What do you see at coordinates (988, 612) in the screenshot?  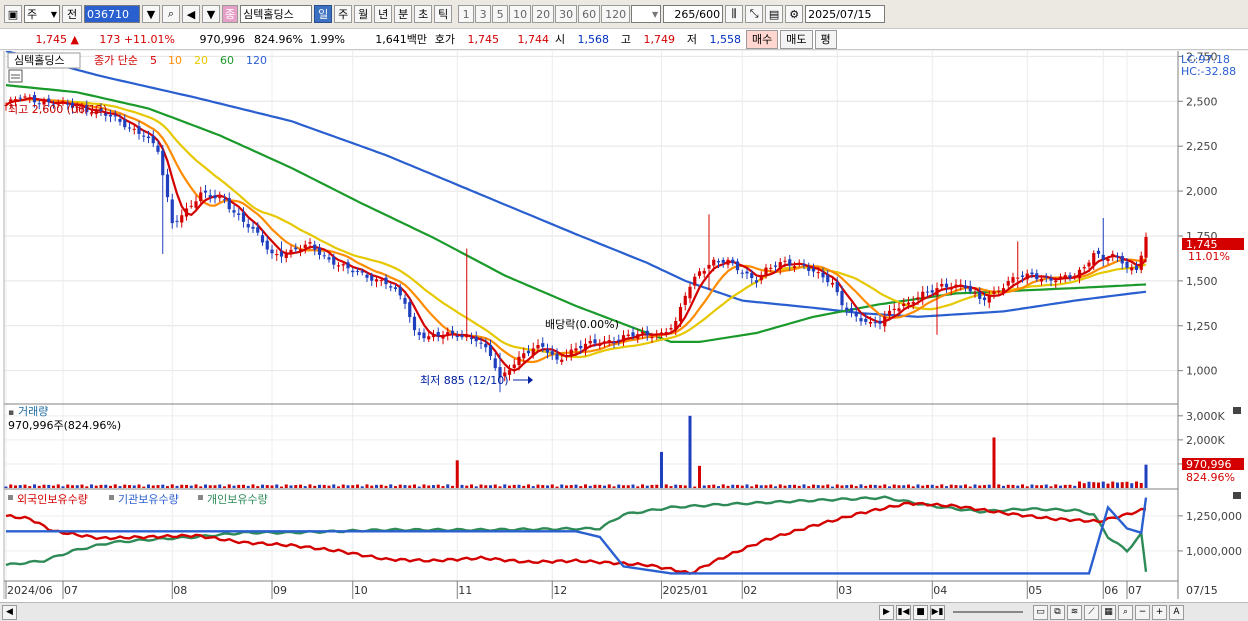 I see `zoom-slider` at bounding box center [988, 612].